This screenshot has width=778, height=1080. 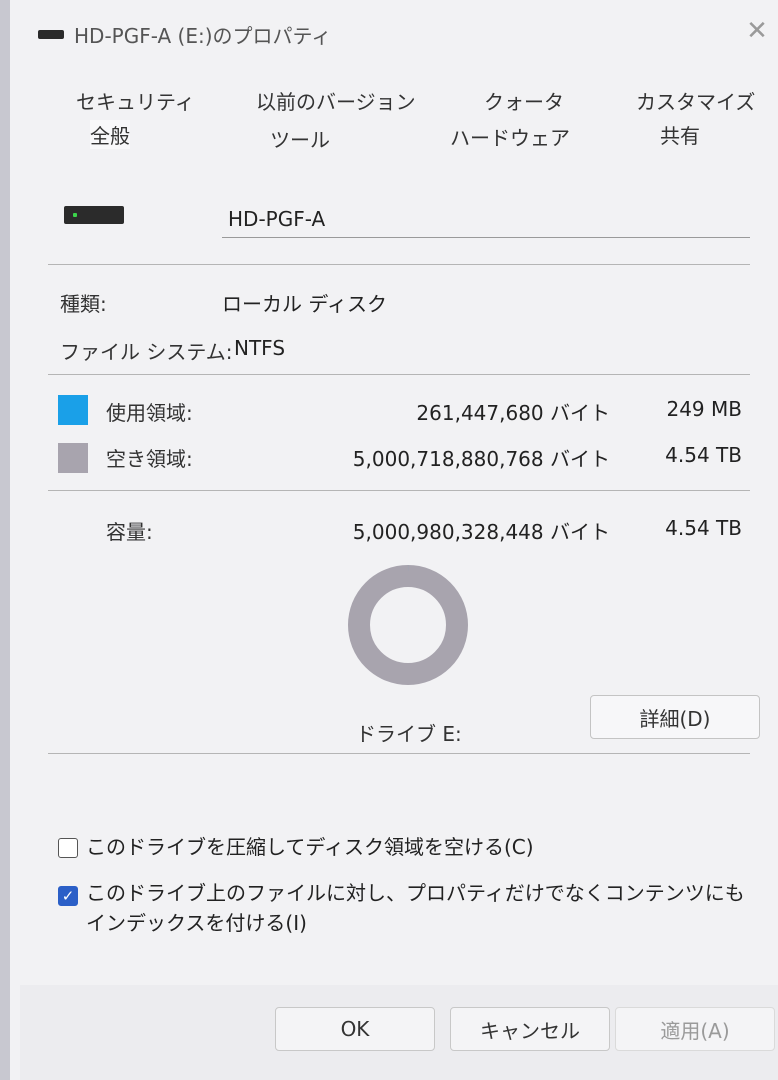 I want to click on tab-security: セキュリティ, so click(x=135, y=100).